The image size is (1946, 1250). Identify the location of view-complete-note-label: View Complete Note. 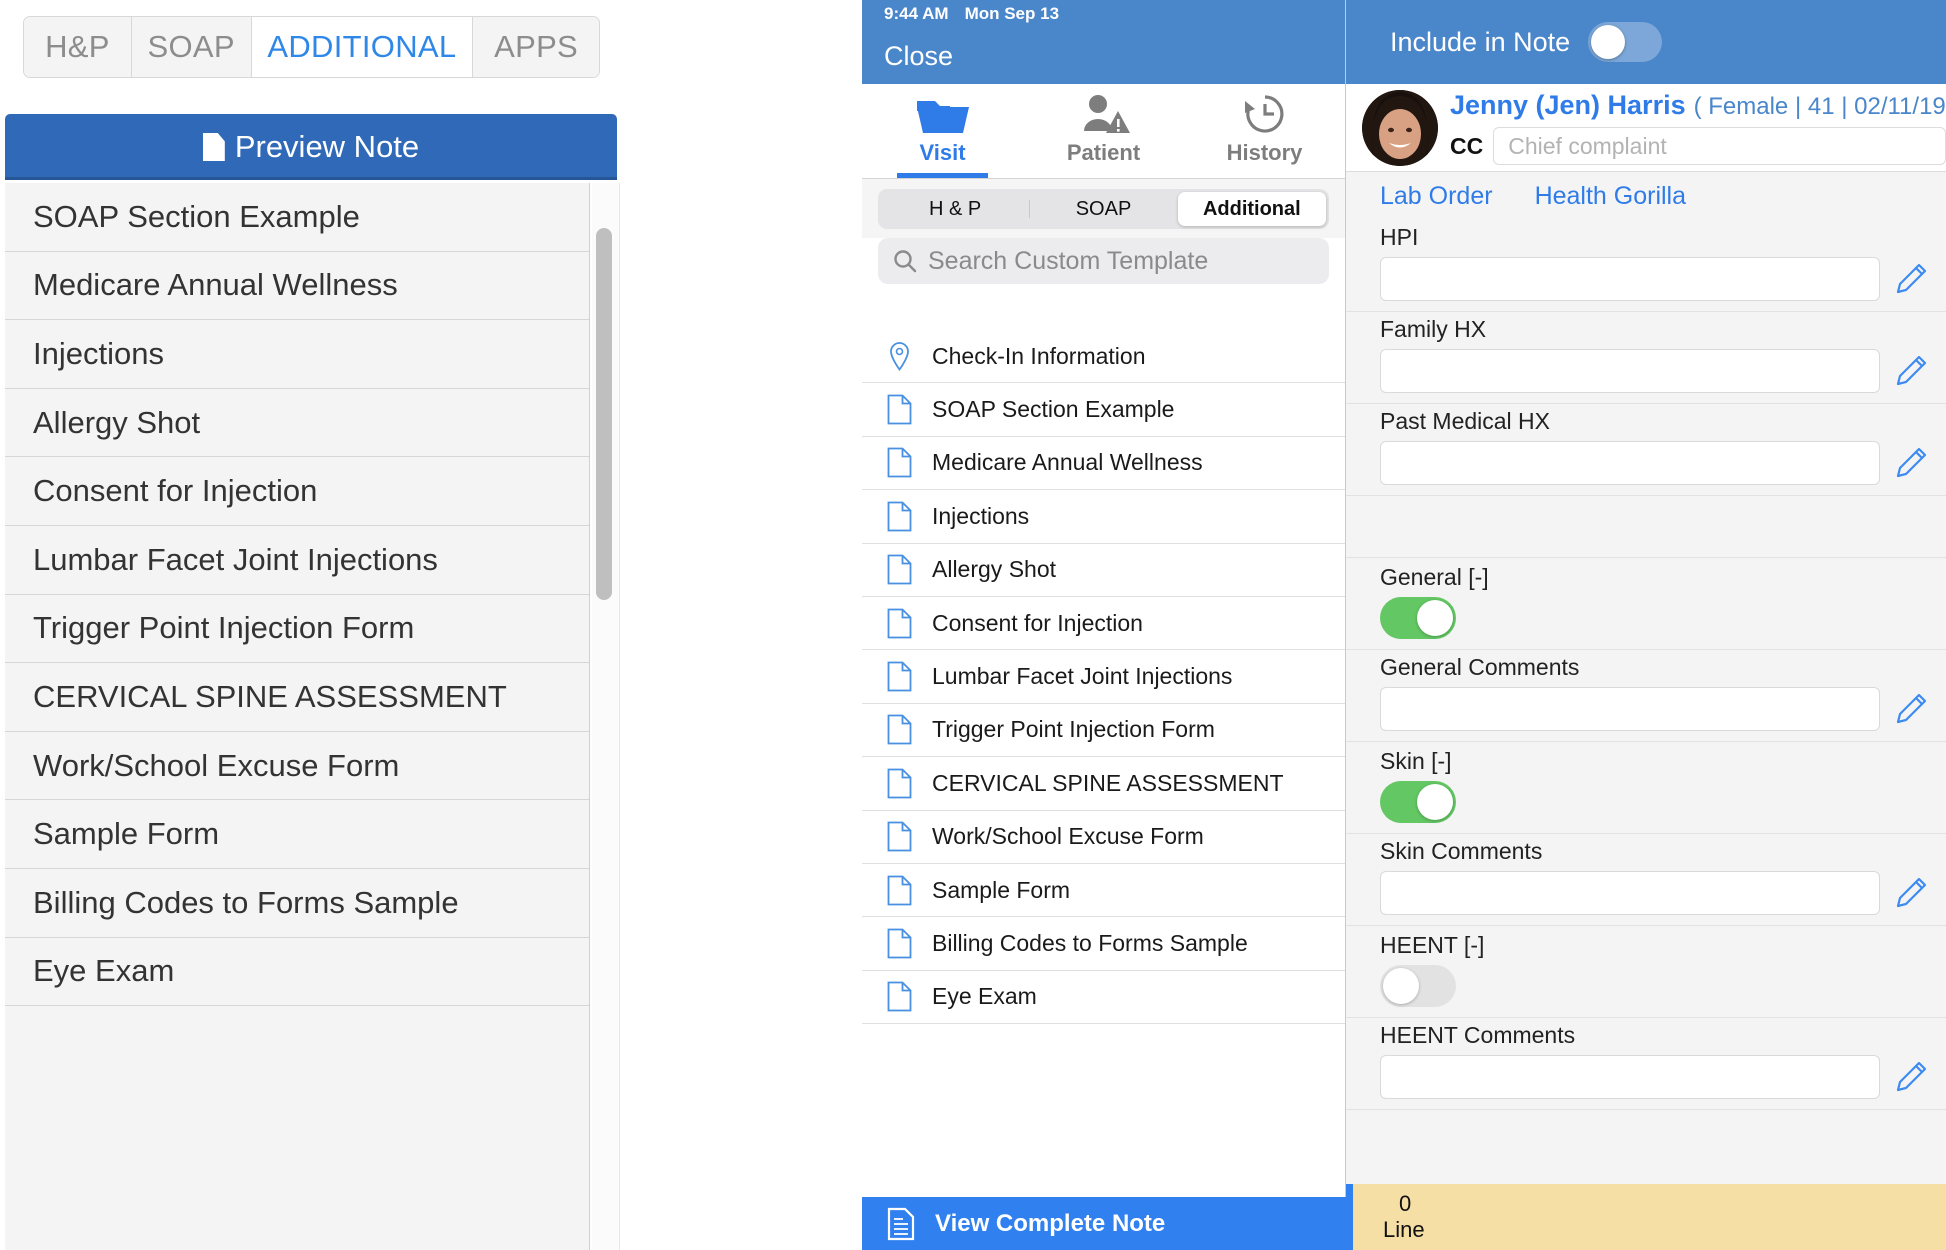
(1050, 1223).